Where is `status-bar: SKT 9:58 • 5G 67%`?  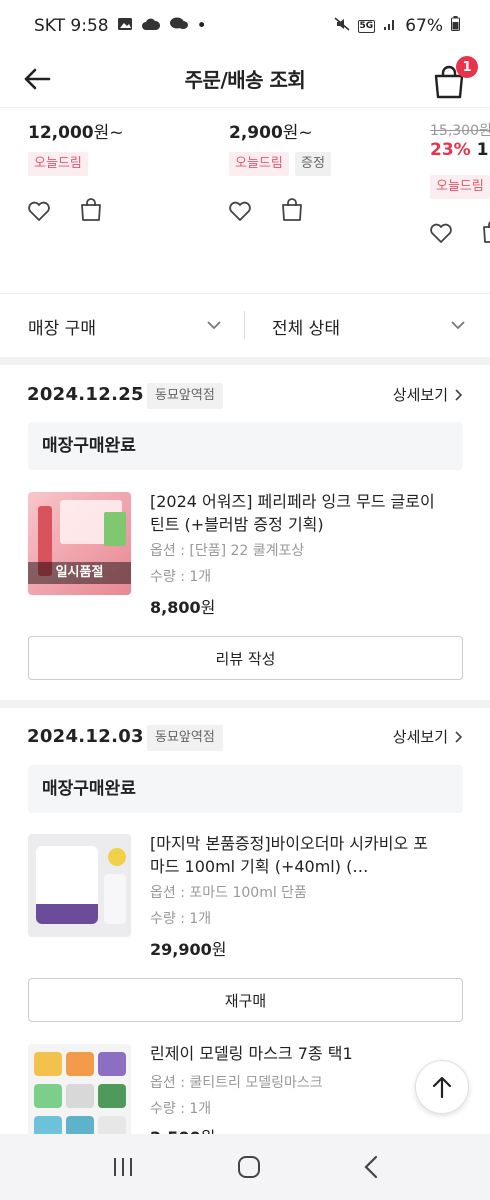 status-bar: SKT 9:58 • 5G 67% is located at coordinates (245, 26).